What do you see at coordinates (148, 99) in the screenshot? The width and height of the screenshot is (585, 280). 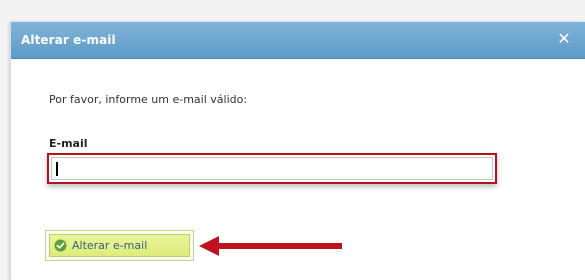 I see `email-prompt-text: Por favor, informe um e-mail válido:` at bounding box center [148, 99].